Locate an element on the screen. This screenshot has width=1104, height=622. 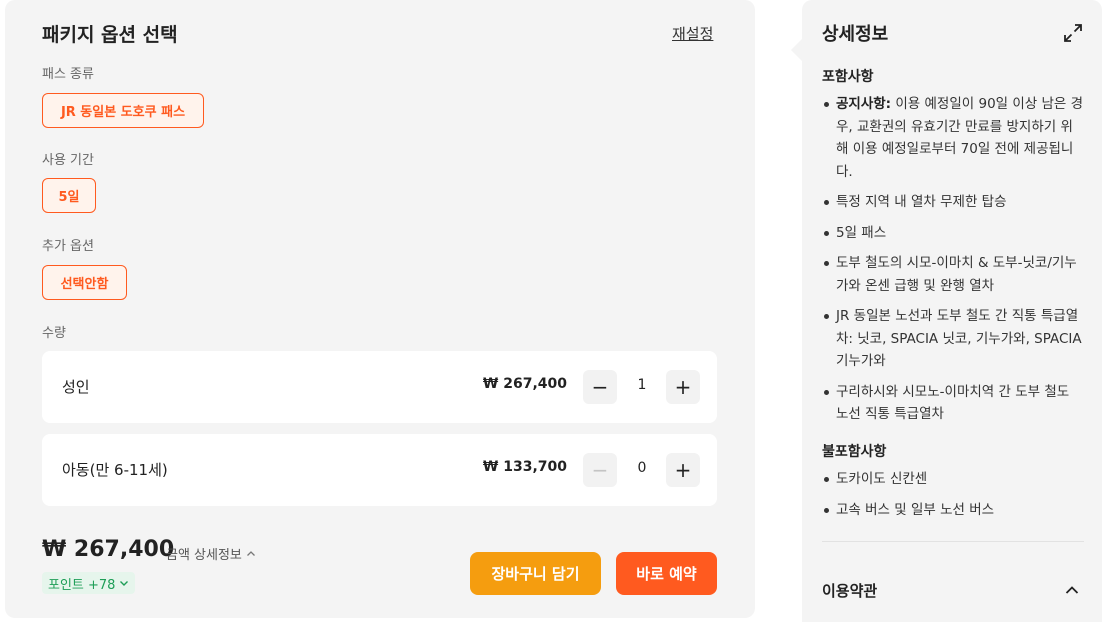
expand-icon is located at coordinates (1073, 33).